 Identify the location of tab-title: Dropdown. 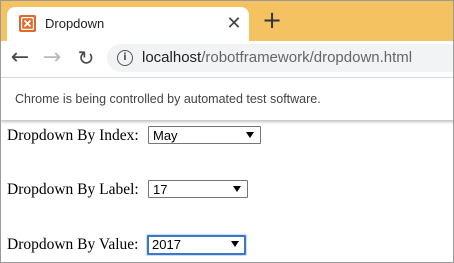
(75, 23).